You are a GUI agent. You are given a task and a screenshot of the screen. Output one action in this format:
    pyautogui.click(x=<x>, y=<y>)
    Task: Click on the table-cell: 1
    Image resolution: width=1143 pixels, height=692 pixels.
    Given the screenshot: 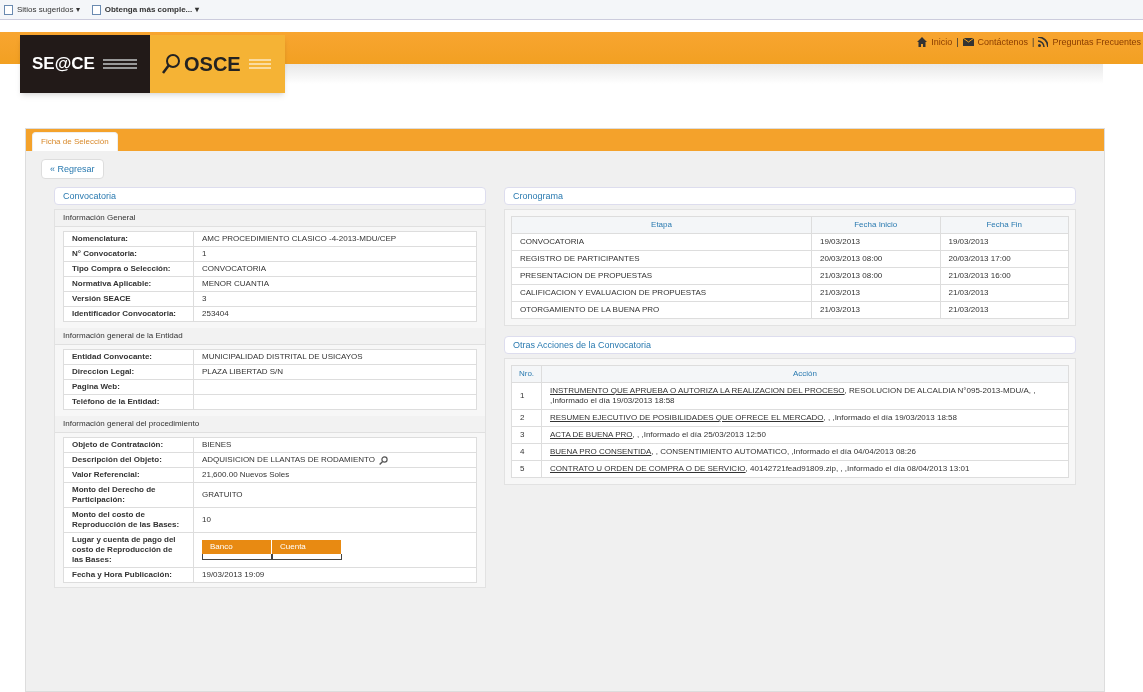 What is the action you would take?
    pyautogui.click(x=522, y=395)
    